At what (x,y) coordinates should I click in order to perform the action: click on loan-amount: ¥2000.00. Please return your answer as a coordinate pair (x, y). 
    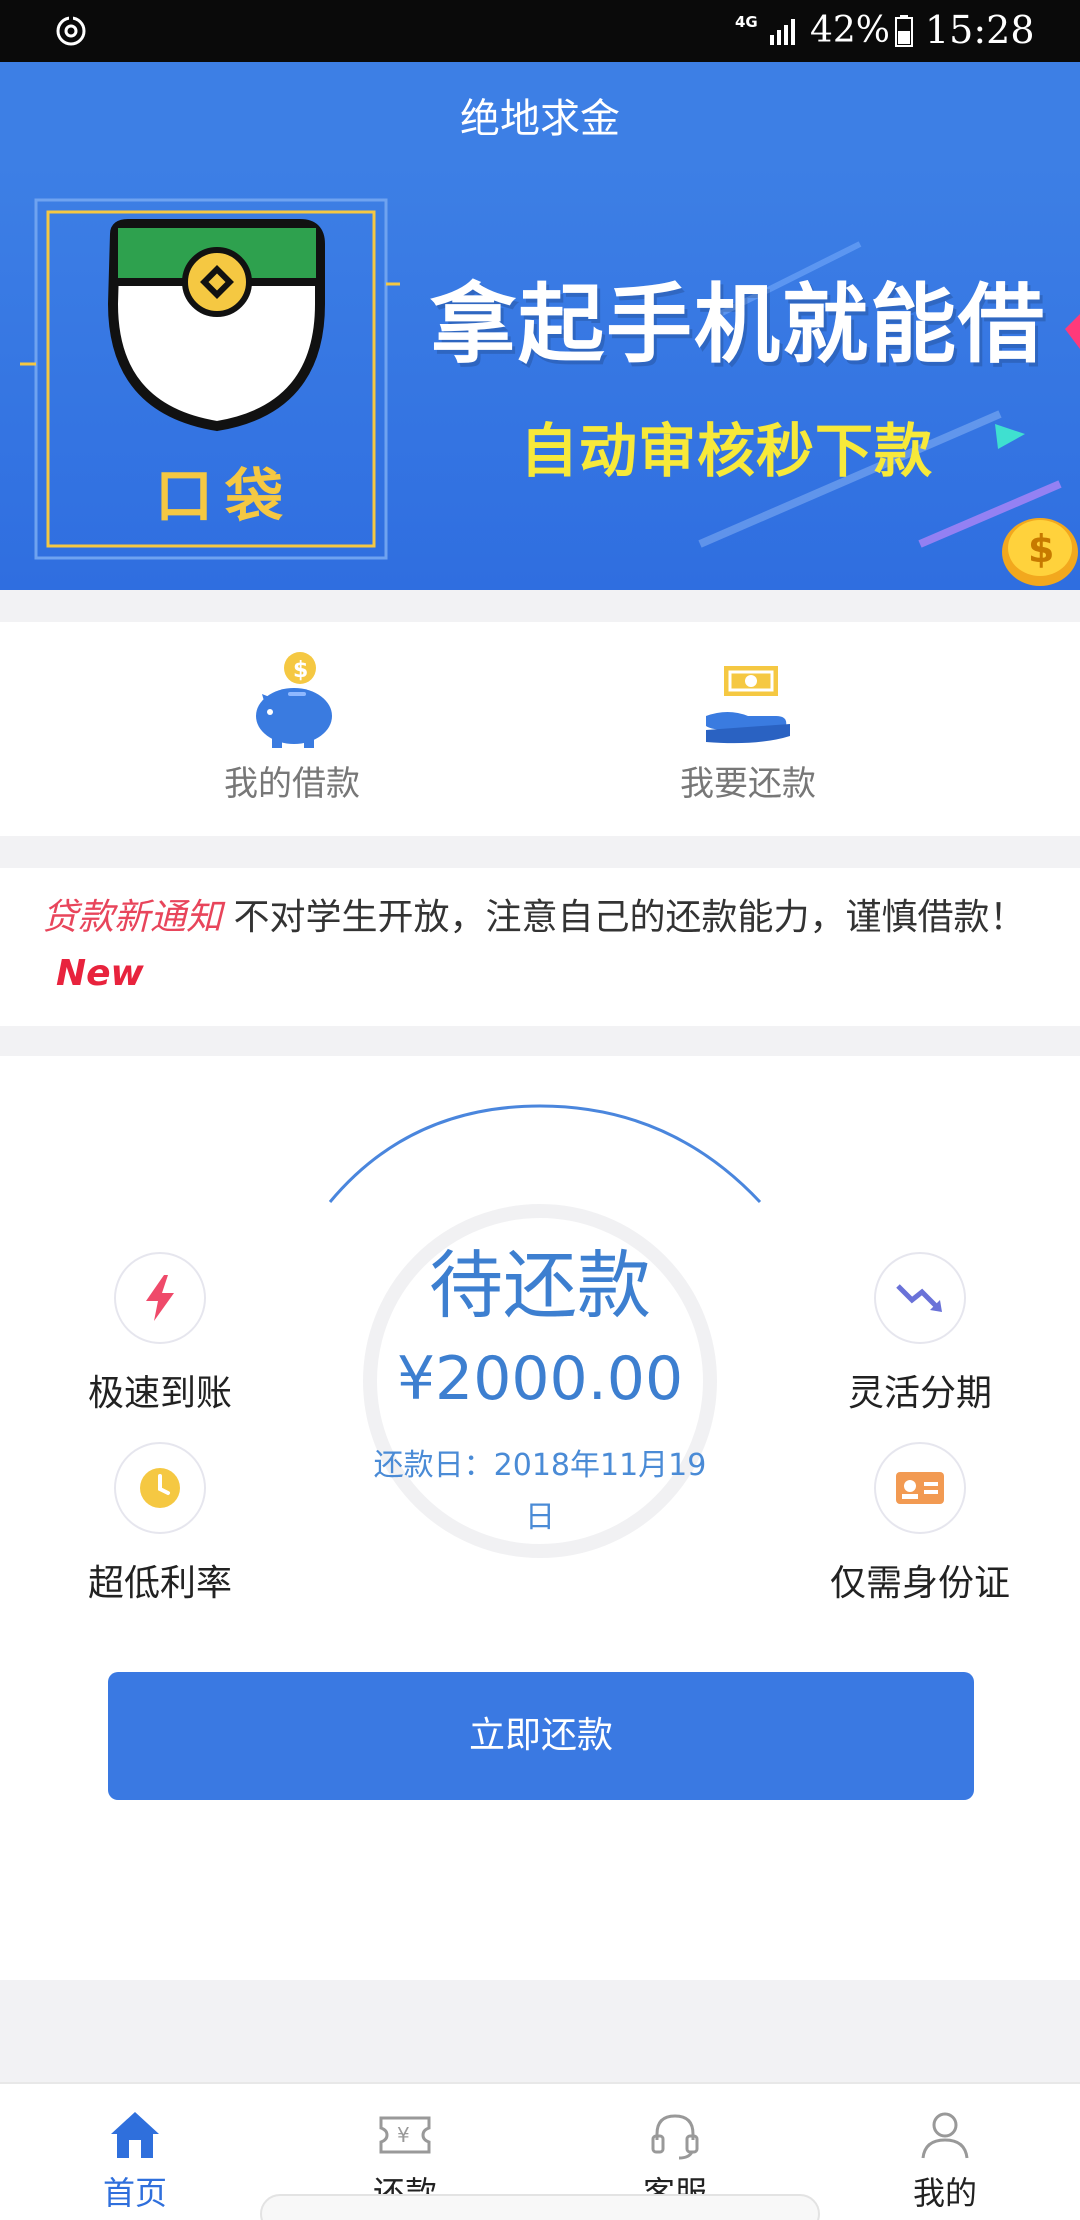
    Looking at the image, I should click on (540, 1379).